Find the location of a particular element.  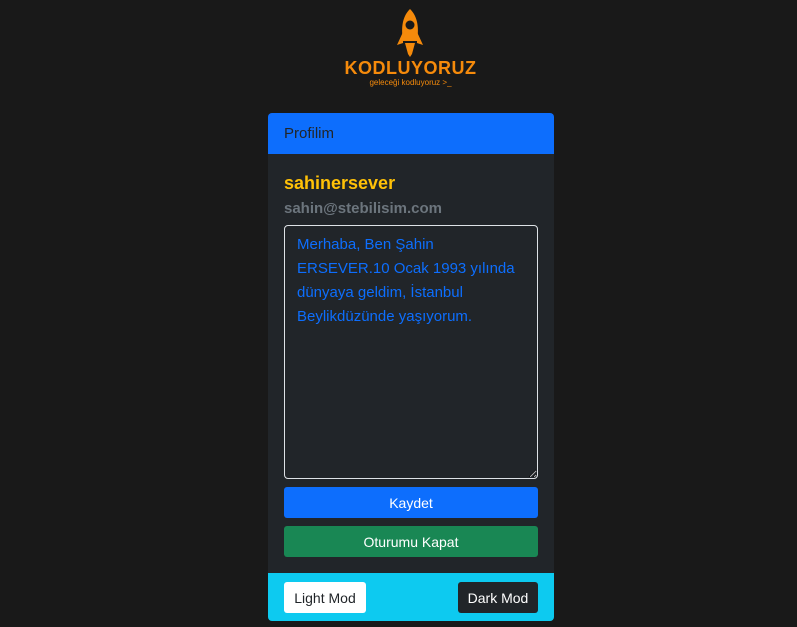

dark-mode-button: Dark Mod is located at coordinates (498, 597).